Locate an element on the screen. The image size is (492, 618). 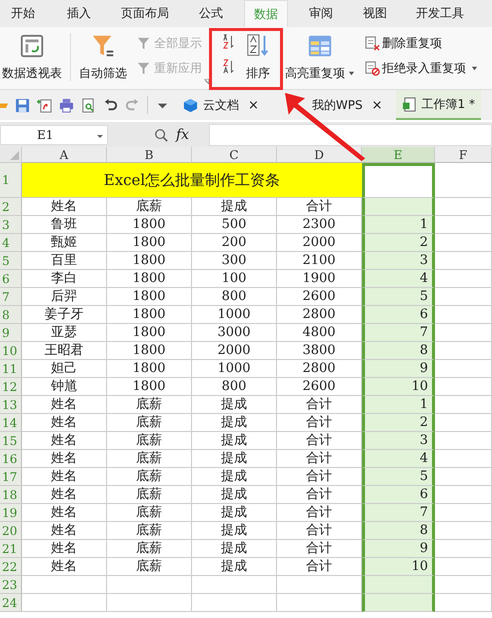
column-header: B is located at coordinates (149, 155).